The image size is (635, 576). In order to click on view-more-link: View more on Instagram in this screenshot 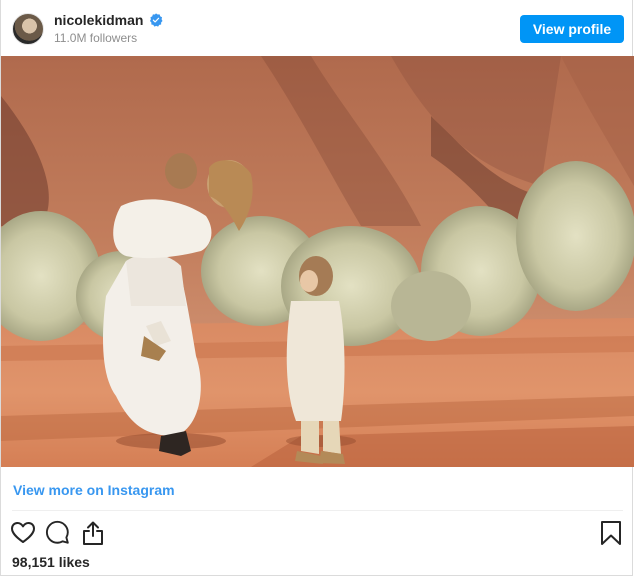, I will do `click(94, 490)`.